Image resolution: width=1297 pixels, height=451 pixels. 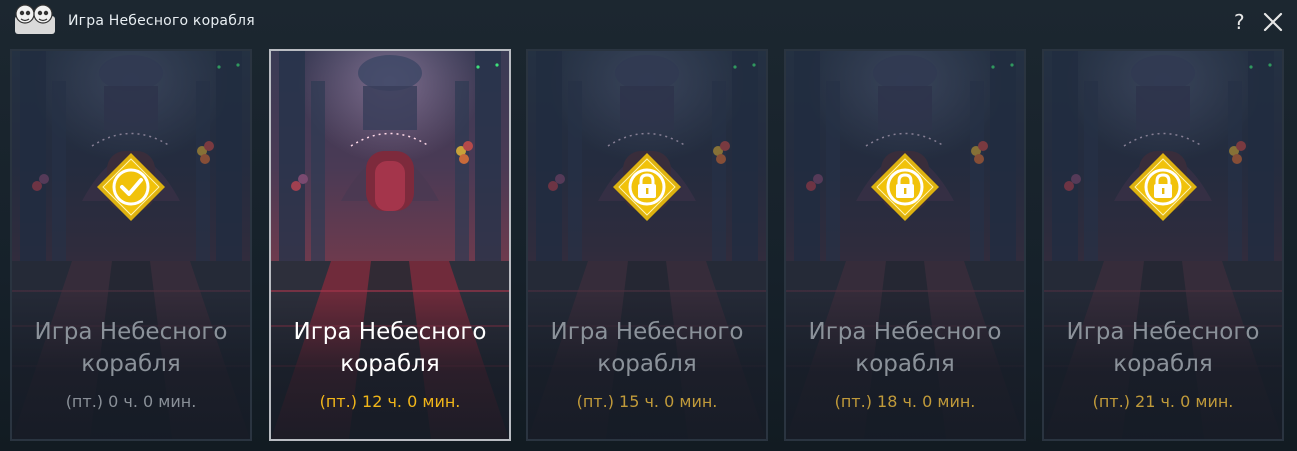 I want to click on mascot-logo-icon, so click(x=35, y=19).